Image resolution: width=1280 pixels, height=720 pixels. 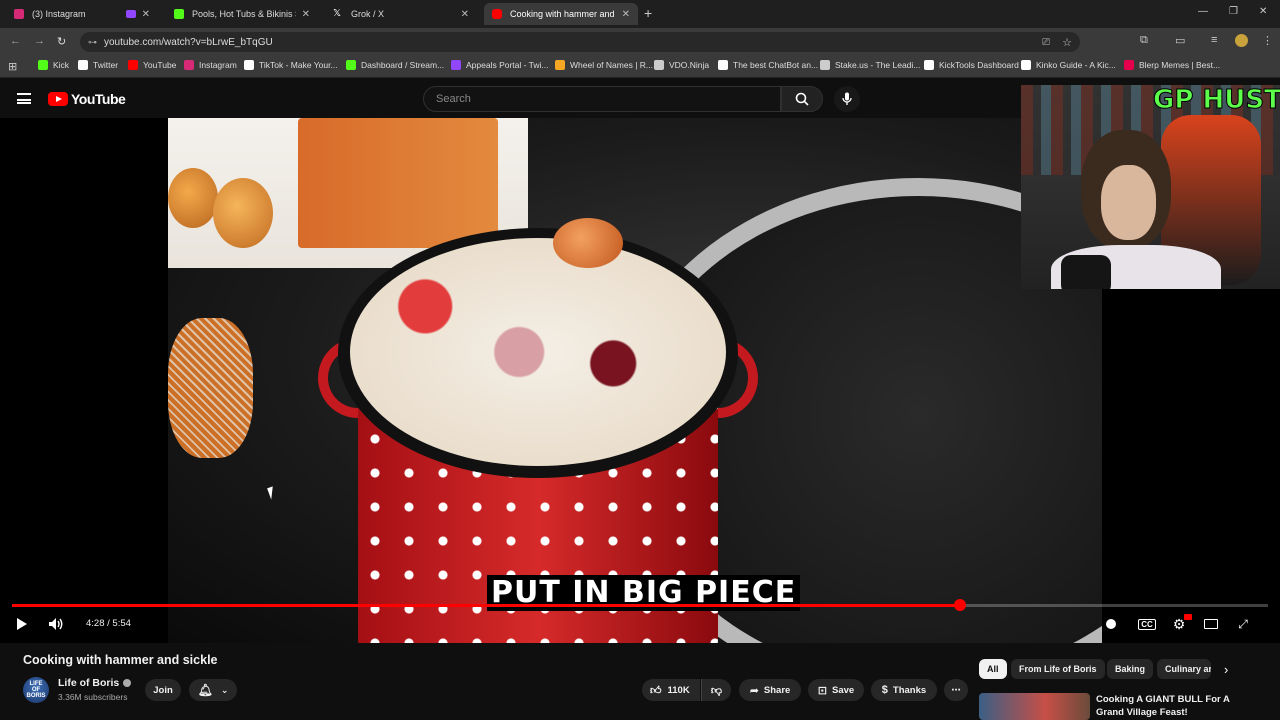 I want to click on more-actions-button: ⋯, so click(x=956, y=690).